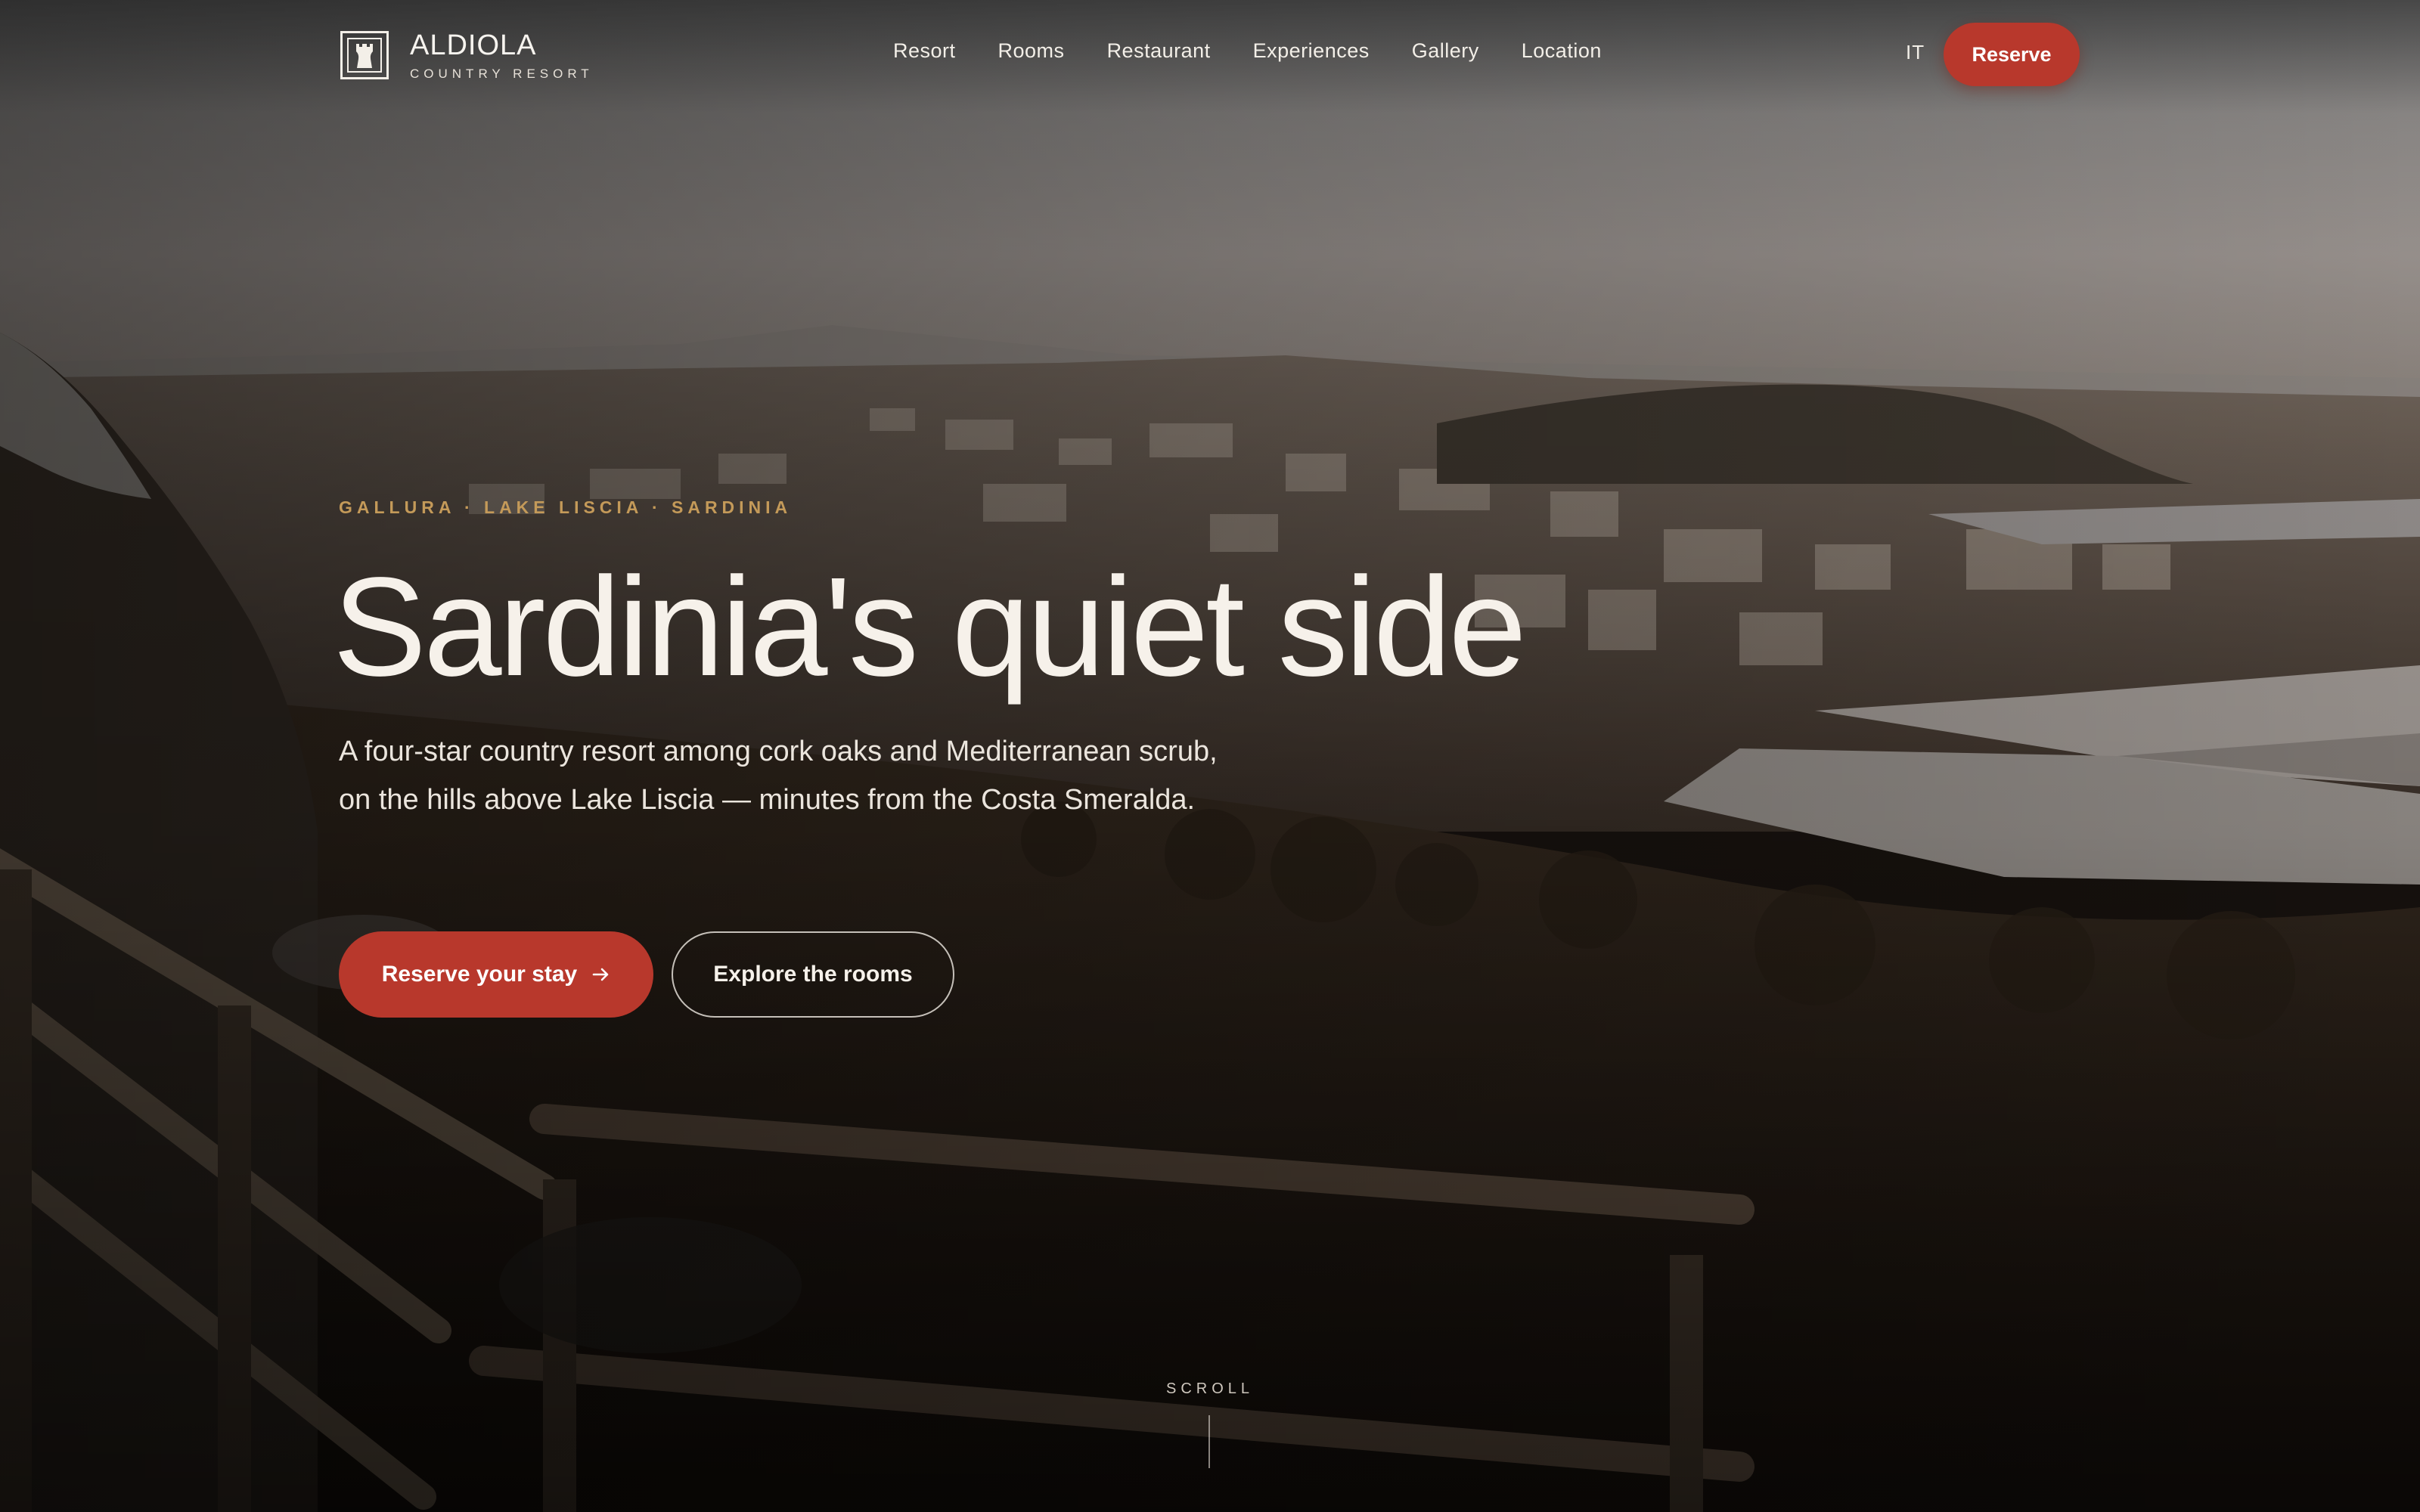  What do you see at coordinates (1311, 51) in the screenshot?
I see `nav-item-experiences: Experiences` at bounding box center [1311, 51].